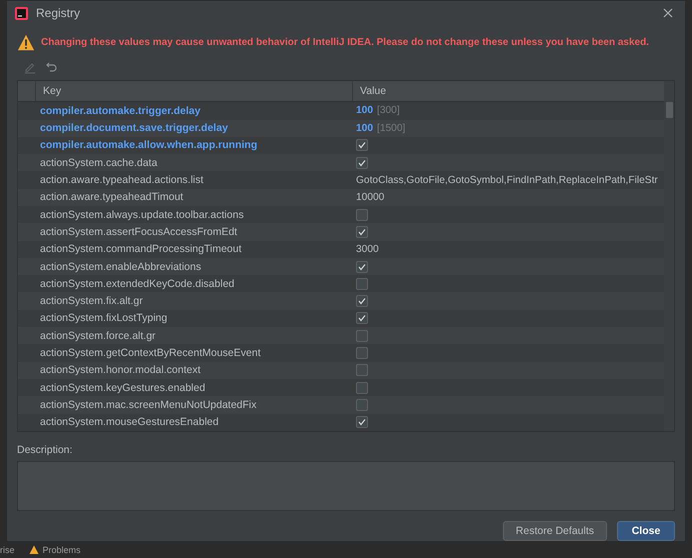  Describe the element at coordinates (138, 232) in the screenshot. I see `key-cell-text: actionSystem.assertFocusAccessFromEdt` at that location.